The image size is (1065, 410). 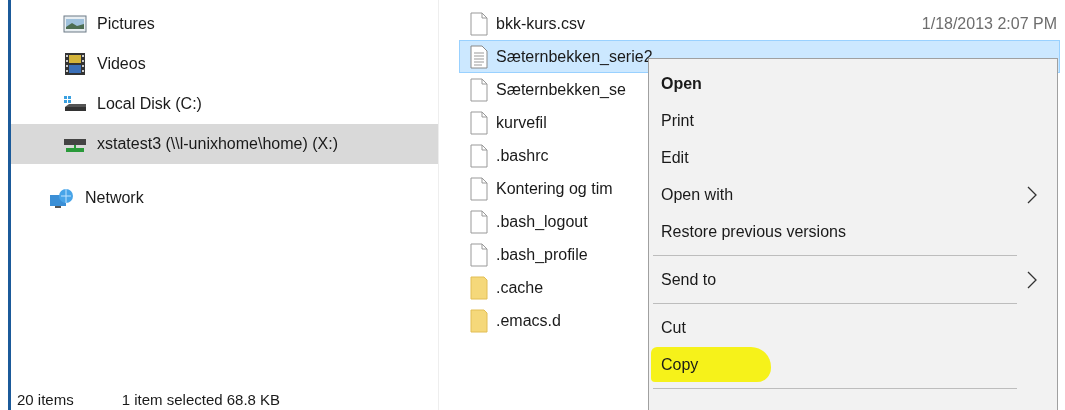 I want to click on modified-date: 1/18/2013 2:07 PM, so click(x=989, y=23).